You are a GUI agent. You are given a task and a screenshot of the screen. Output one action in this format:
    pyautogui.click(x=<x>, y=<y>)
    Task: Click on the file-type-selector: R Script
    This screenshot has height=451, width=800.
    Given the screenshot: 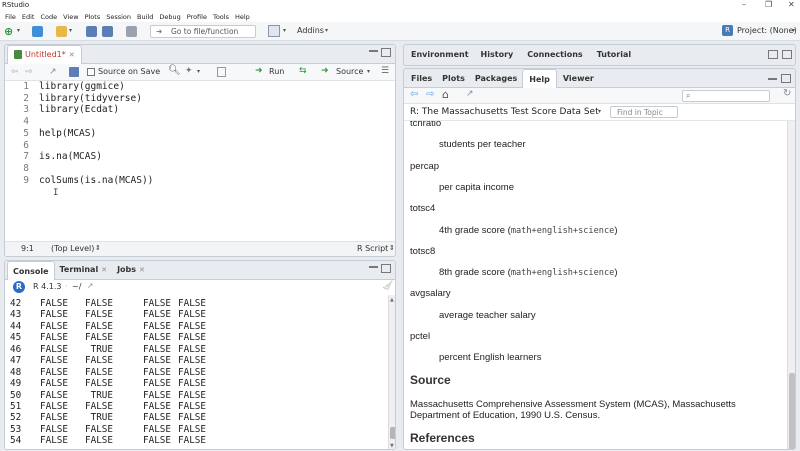 What is the action you would take?
    pyautogui.click(x=372, y=248)
    